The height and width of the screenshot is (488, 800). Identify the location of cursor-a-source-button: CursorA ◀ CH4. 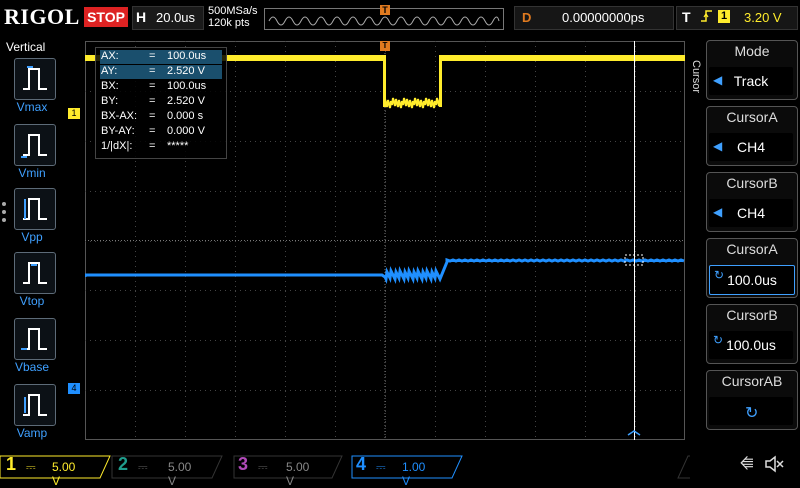
(752, 136).